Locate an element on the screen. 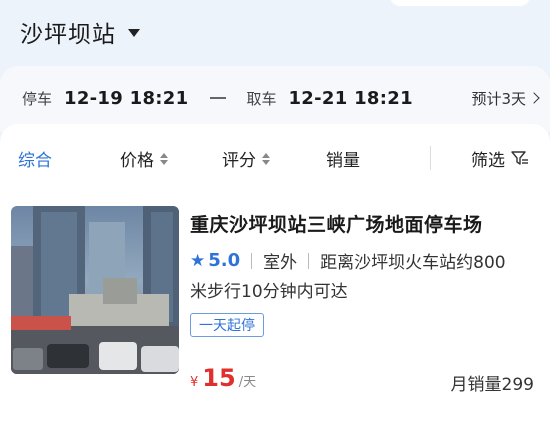 The image size is (550, 424). lot-type: 室外 is located at coordinates (280, 263).